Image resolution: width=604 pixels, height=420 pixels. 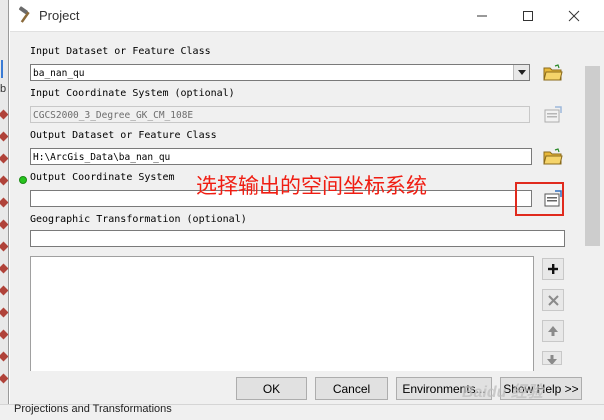 I want to click on down-arrow-icon, so click(x=552, y=359).